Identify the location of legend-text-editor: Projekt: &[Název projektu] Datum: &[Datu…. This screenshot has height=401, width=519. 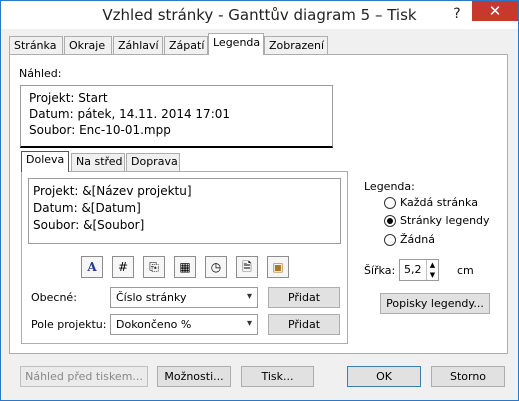
(184, 211).